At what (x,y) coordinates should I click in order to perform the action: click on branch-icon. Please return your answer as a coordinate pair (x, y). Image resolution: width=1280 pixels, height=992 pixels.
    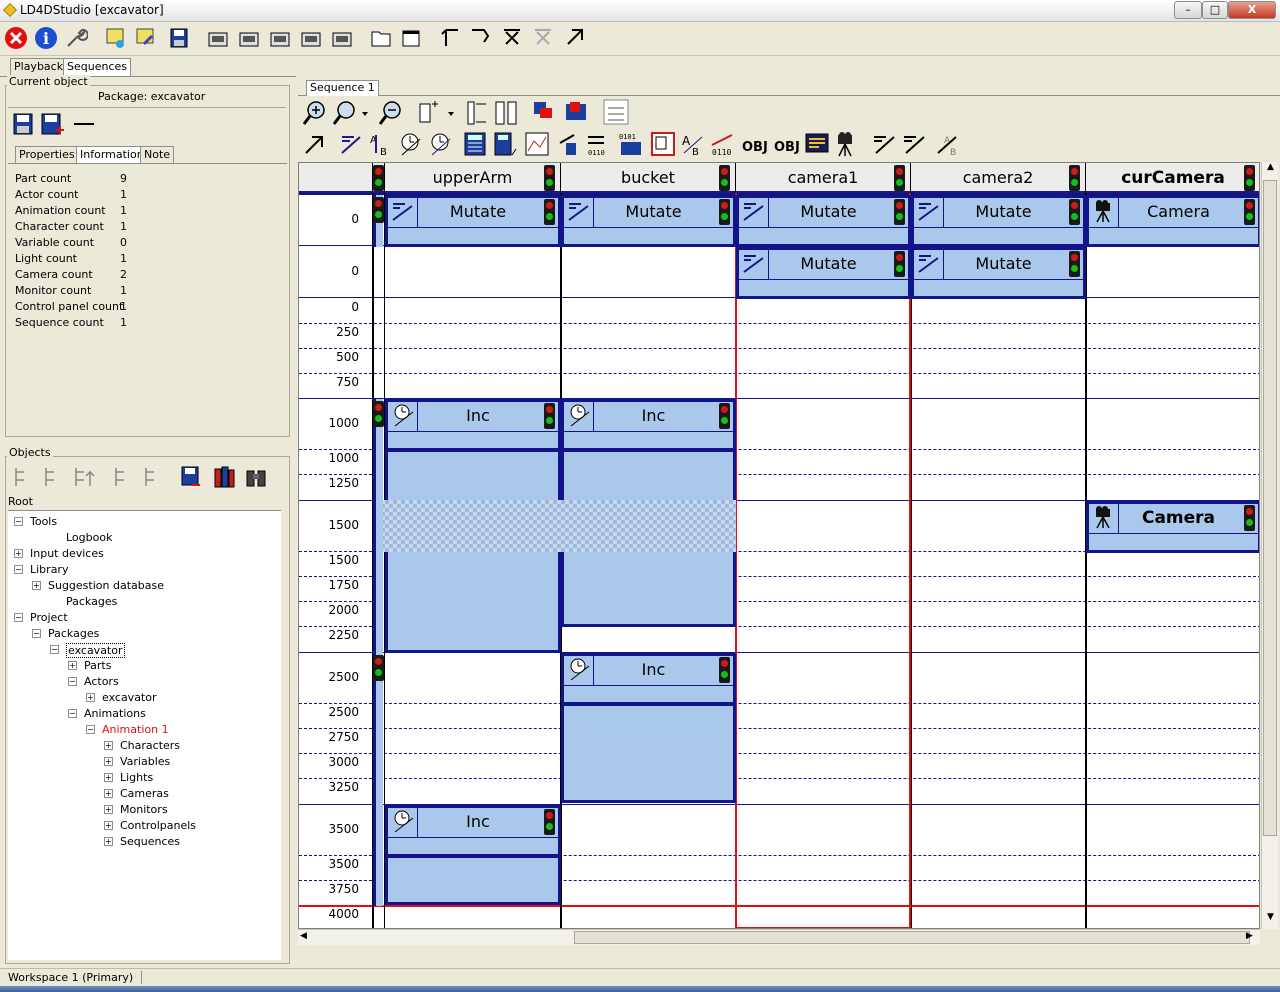
    Looking at the image, I should click on (569, 144).